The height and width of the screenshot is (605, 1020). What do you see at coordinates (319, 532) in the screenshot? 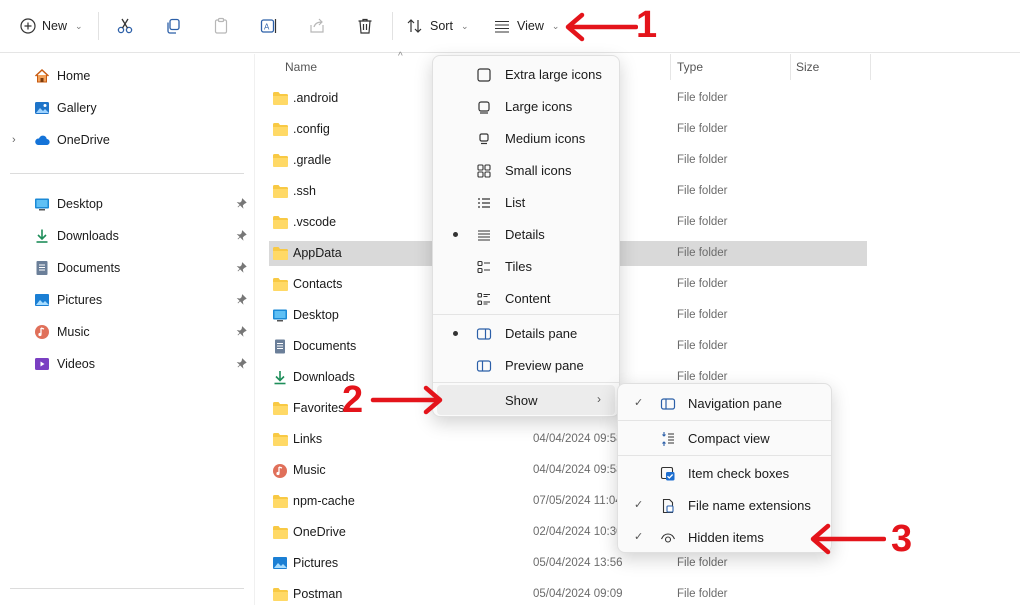
I see `file-name: OneDrive` at bounding box center [319, 532].